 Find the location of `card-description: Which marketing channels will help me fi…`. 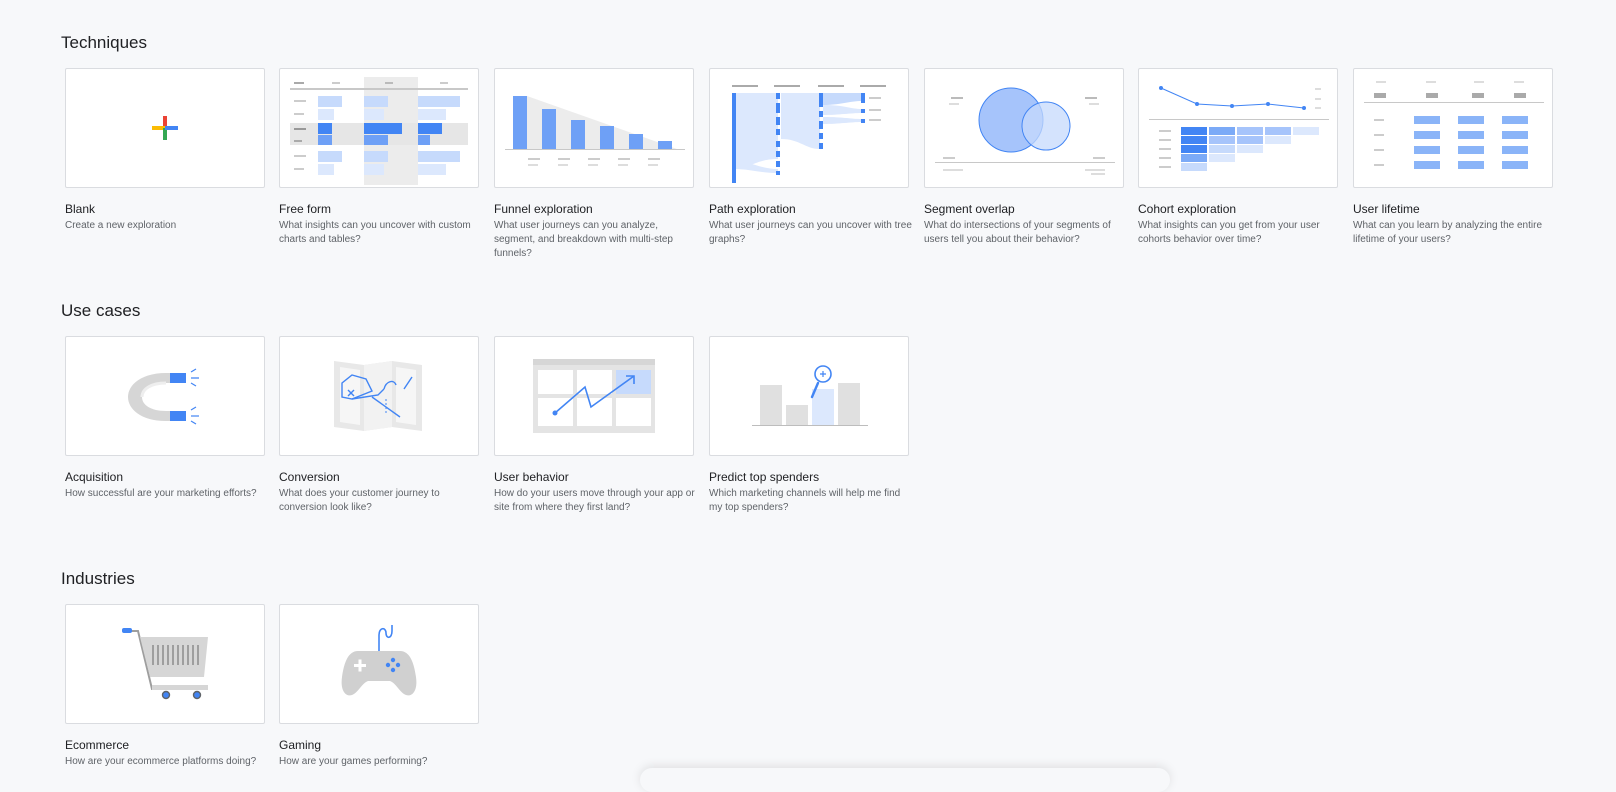

card-description: Which marketing channels will help me fi… is located at coordinates (805, 500).